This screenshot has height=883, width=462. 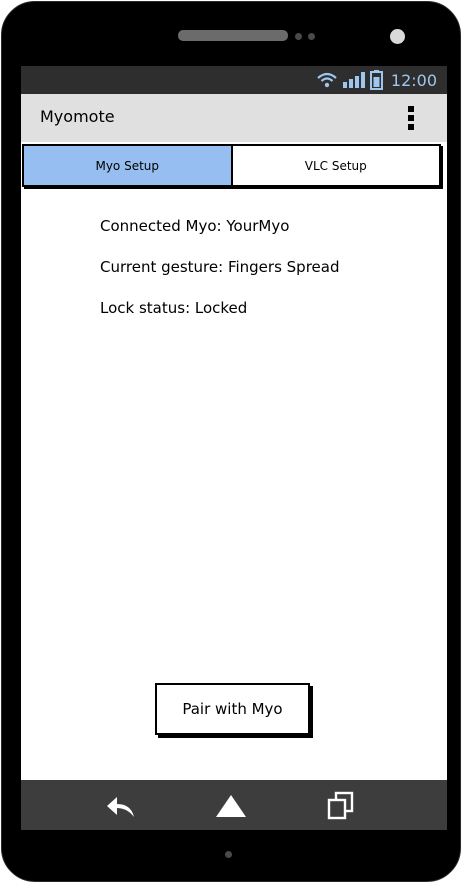 I want to click on status-icons: 12:00, so click(x=376, y=80).